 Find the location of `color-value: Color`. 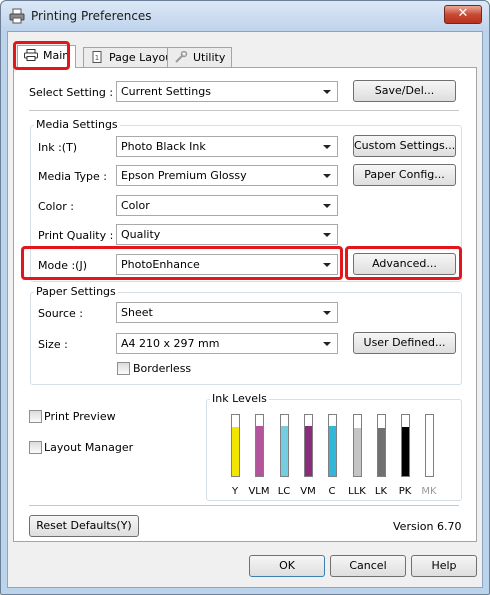

color-value: Color is located at coordinates (135, 205).